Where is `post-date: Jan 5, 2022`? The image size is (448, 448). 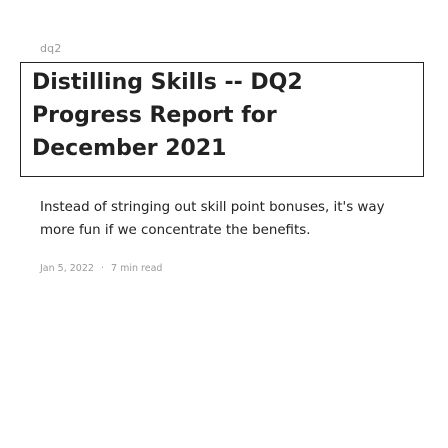
post-date: Jan 5, 2022 is located at coordinates (67, 268).